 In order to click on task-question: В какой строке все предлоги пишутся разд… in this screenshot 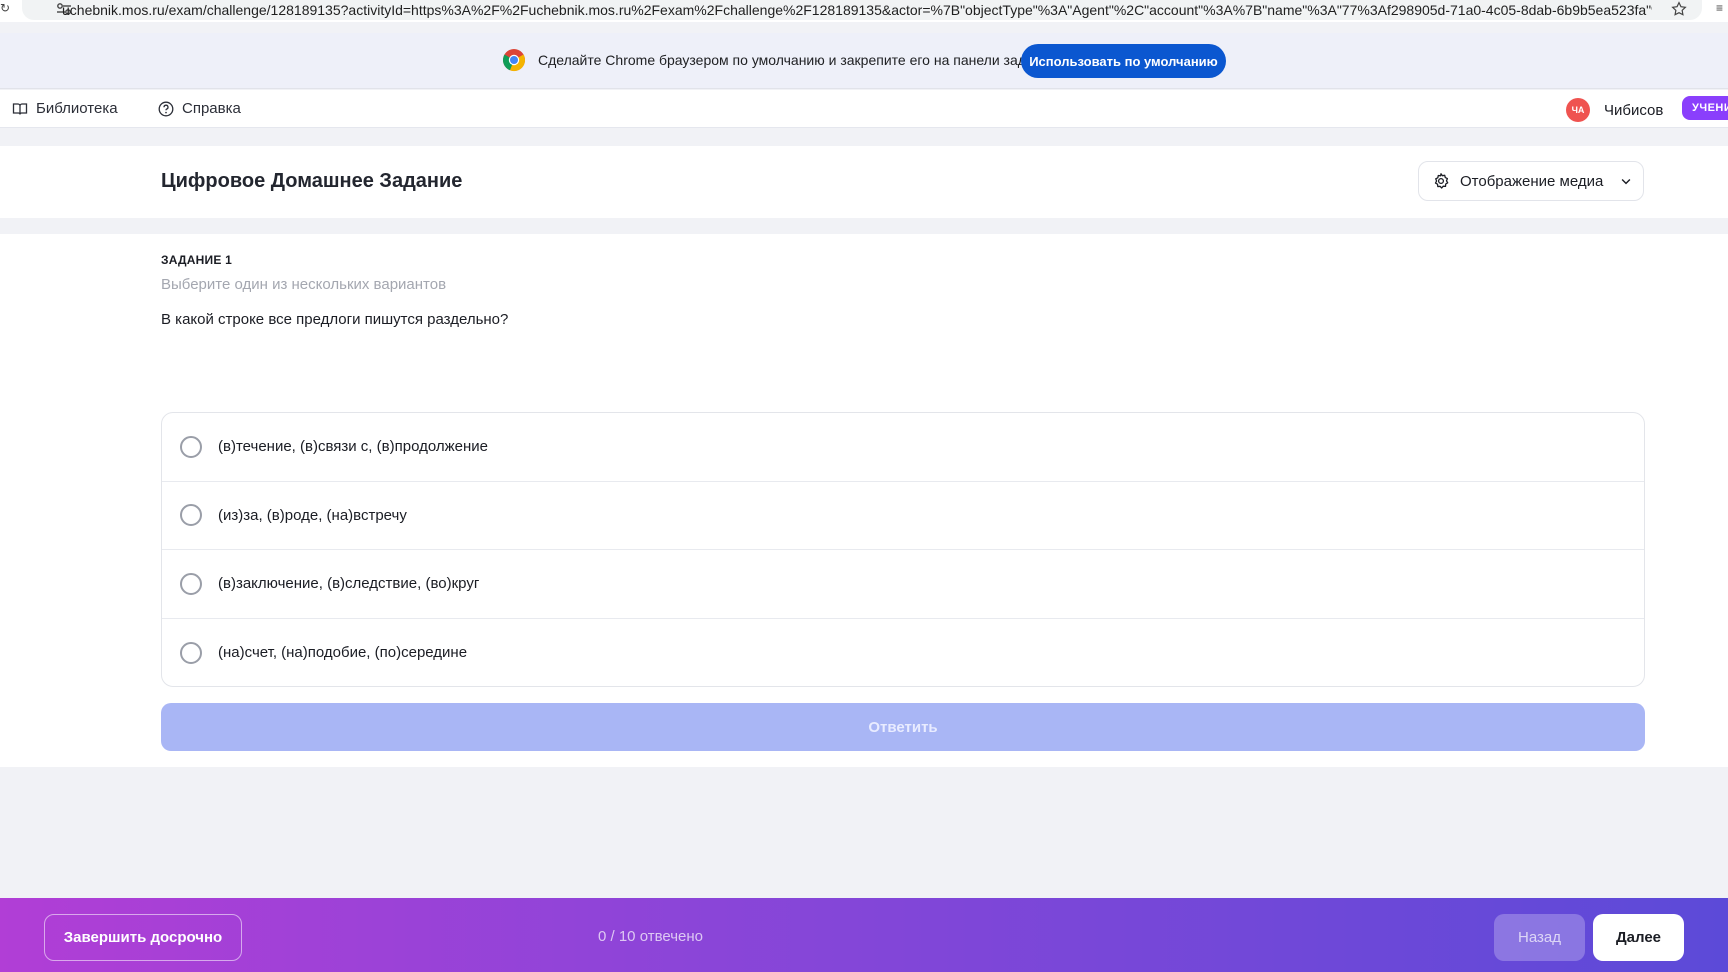, I will do `click(335, 319)`.